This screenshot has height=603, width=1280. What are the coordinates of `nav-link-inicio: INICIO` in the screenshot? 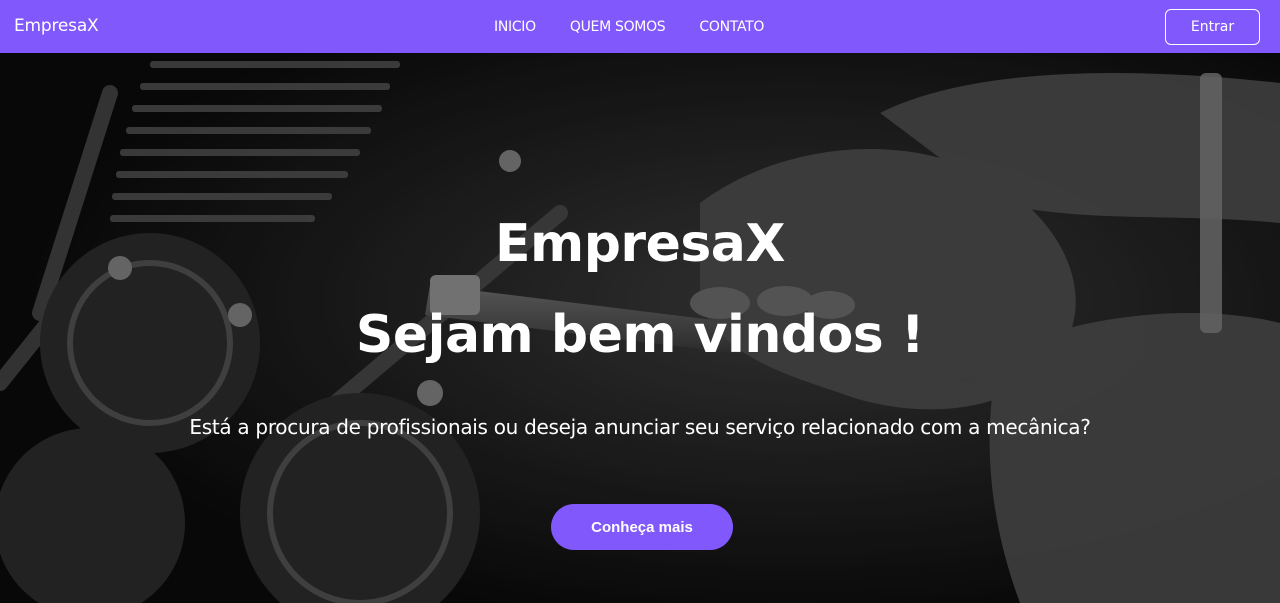 It's located at (515, 27).